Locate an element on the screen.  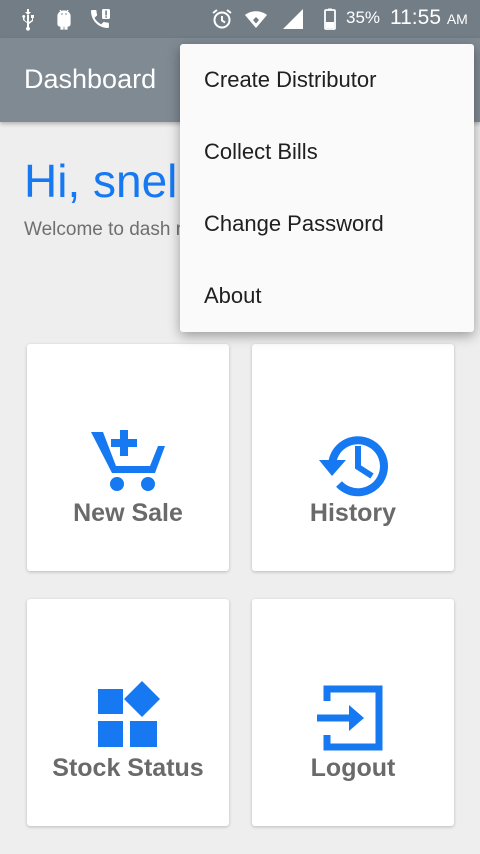
menu-item-change-password: Change Password is located at coordinates (327, 224).